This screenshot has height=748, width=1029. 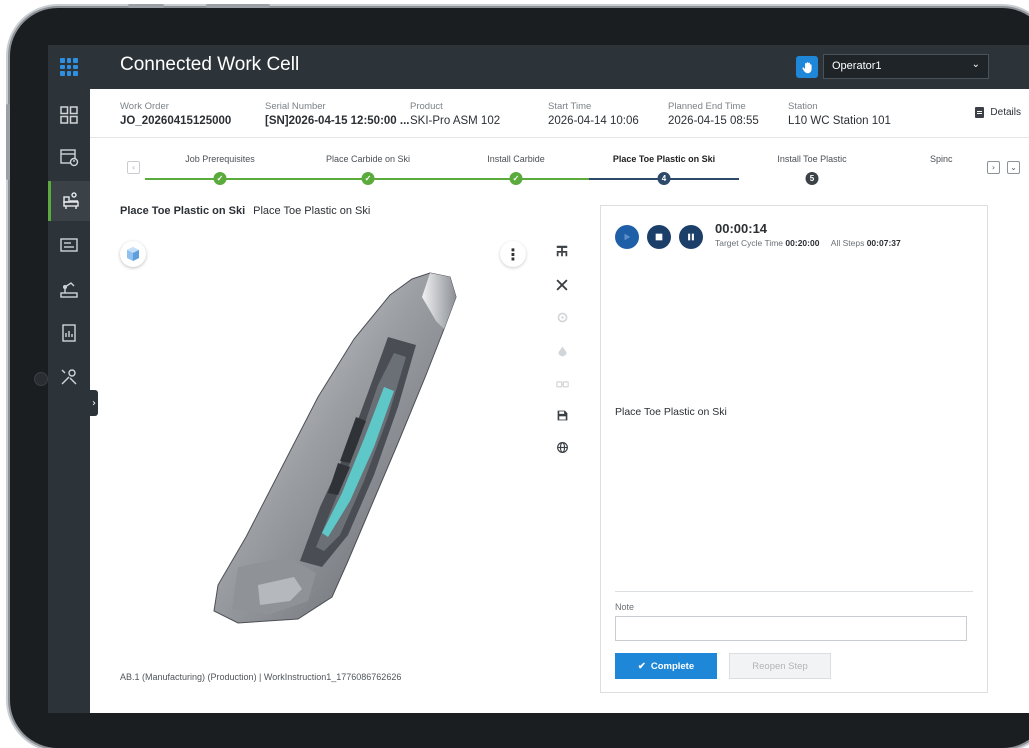 What do you see at coordinates (183, 211) in the screenshot?
I see `breadcrumb-step: Place Toe Plastic on Ski` at bounding box center [183, 211].